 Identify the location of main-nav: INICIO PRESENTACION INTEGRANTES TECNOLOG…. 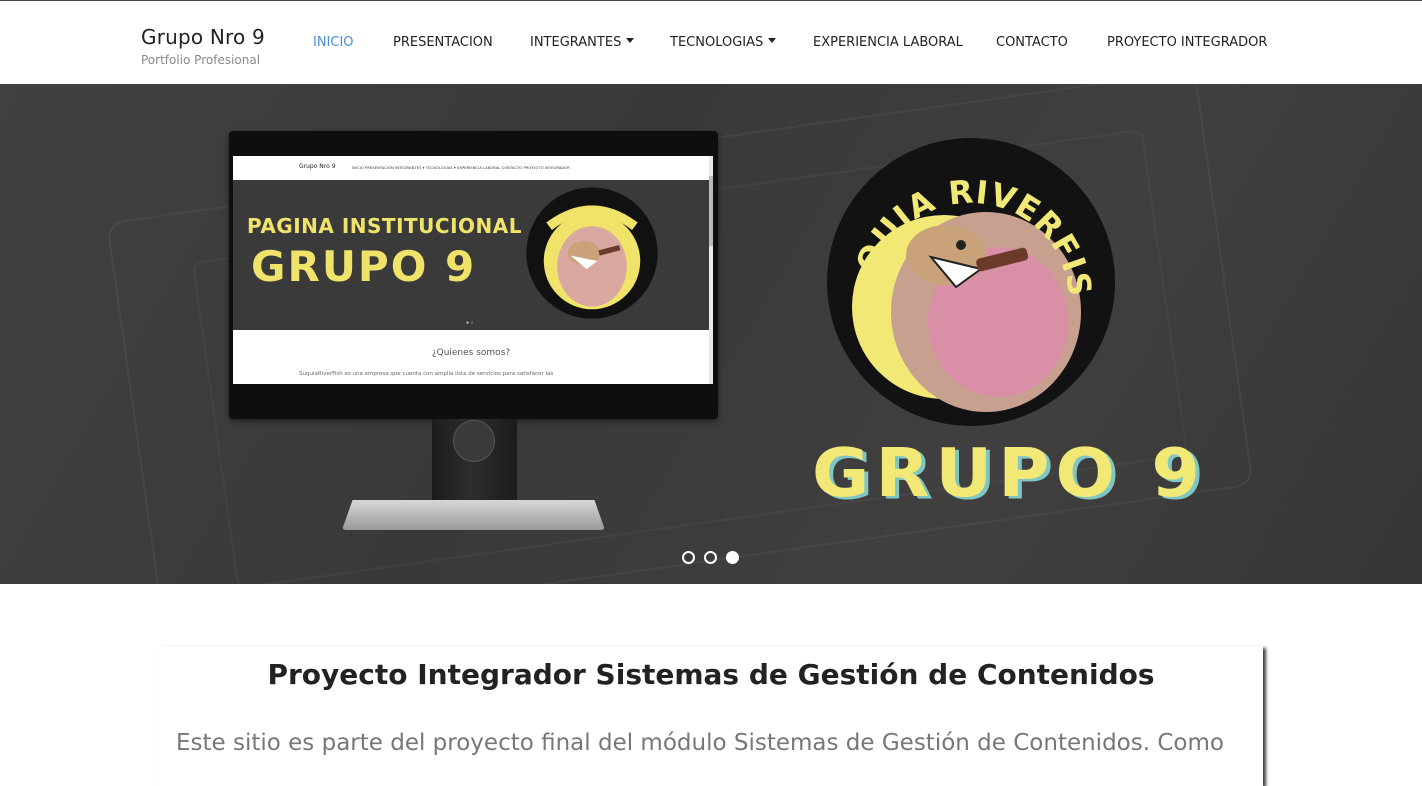
(711, 45).